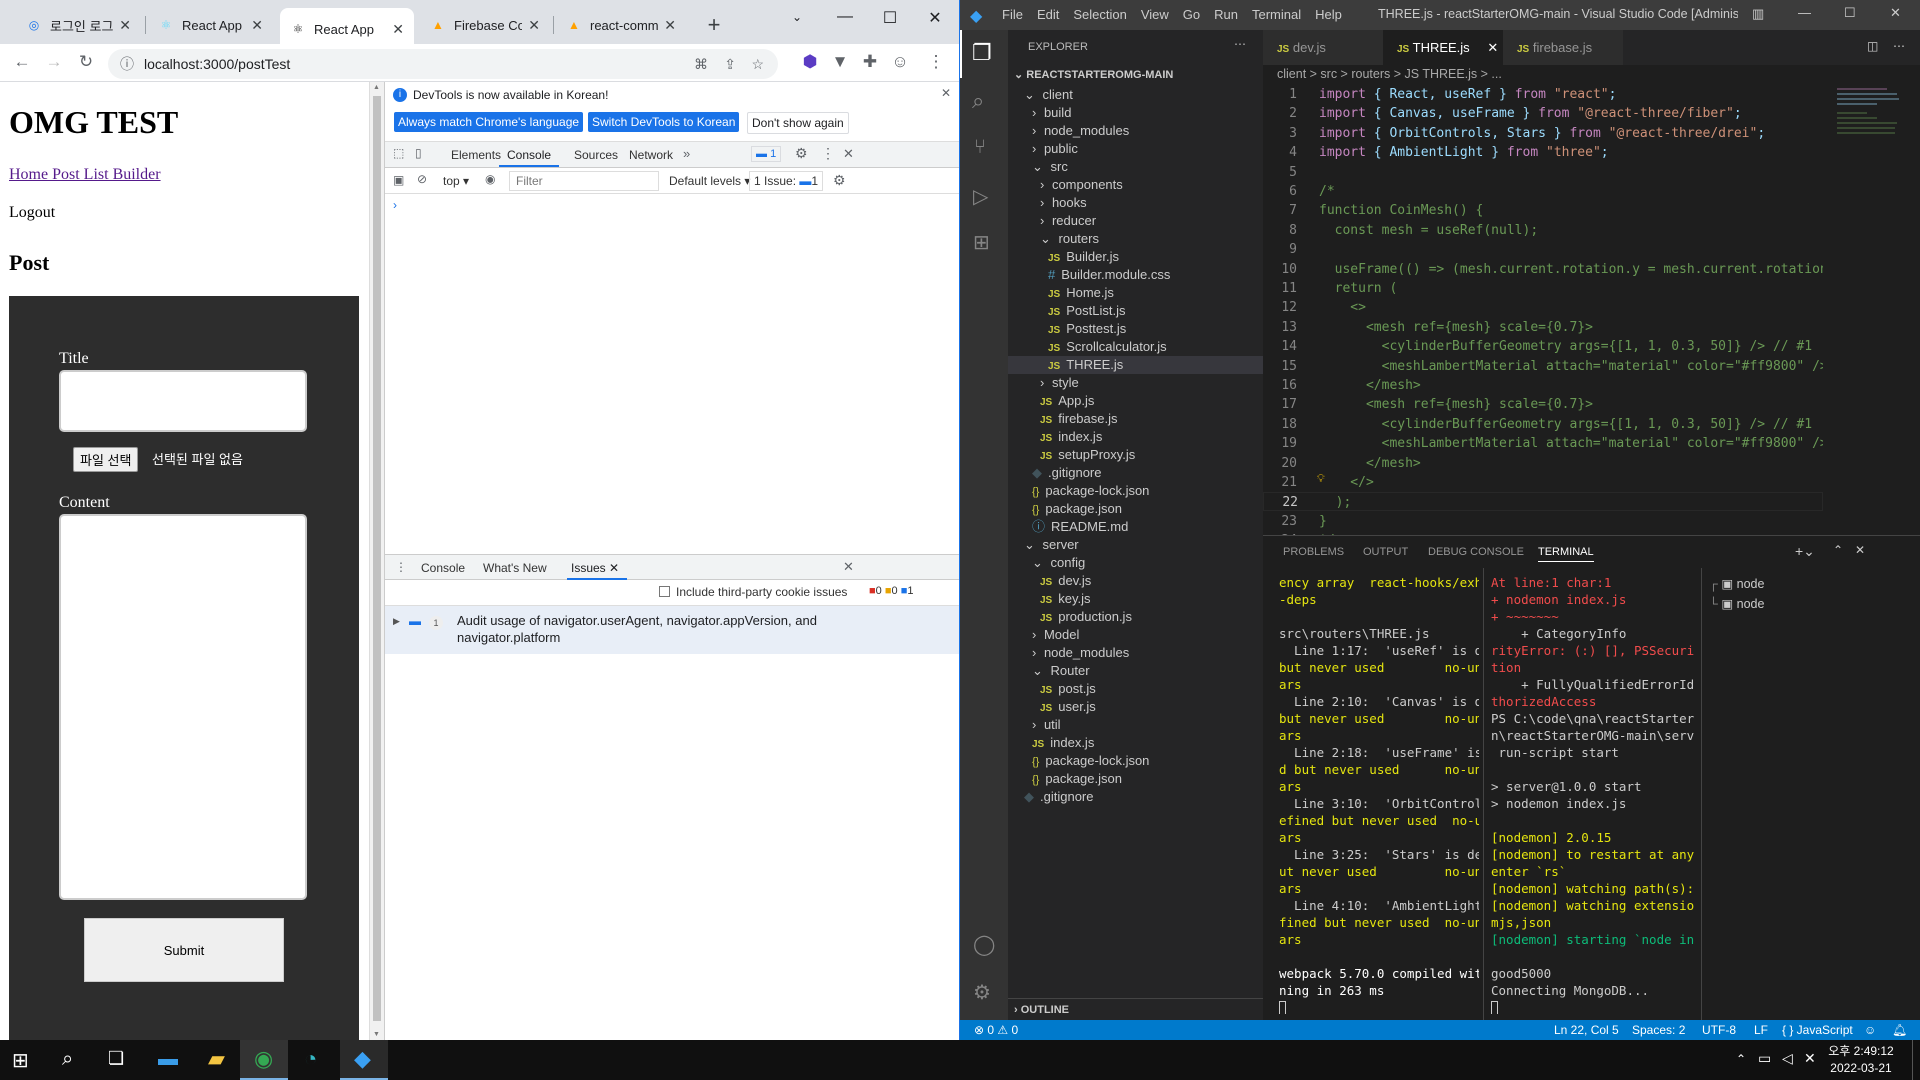 This screenshot has width=1920, height=1080. I want to click on run-debug-icon: ▷, so click(980, 196).